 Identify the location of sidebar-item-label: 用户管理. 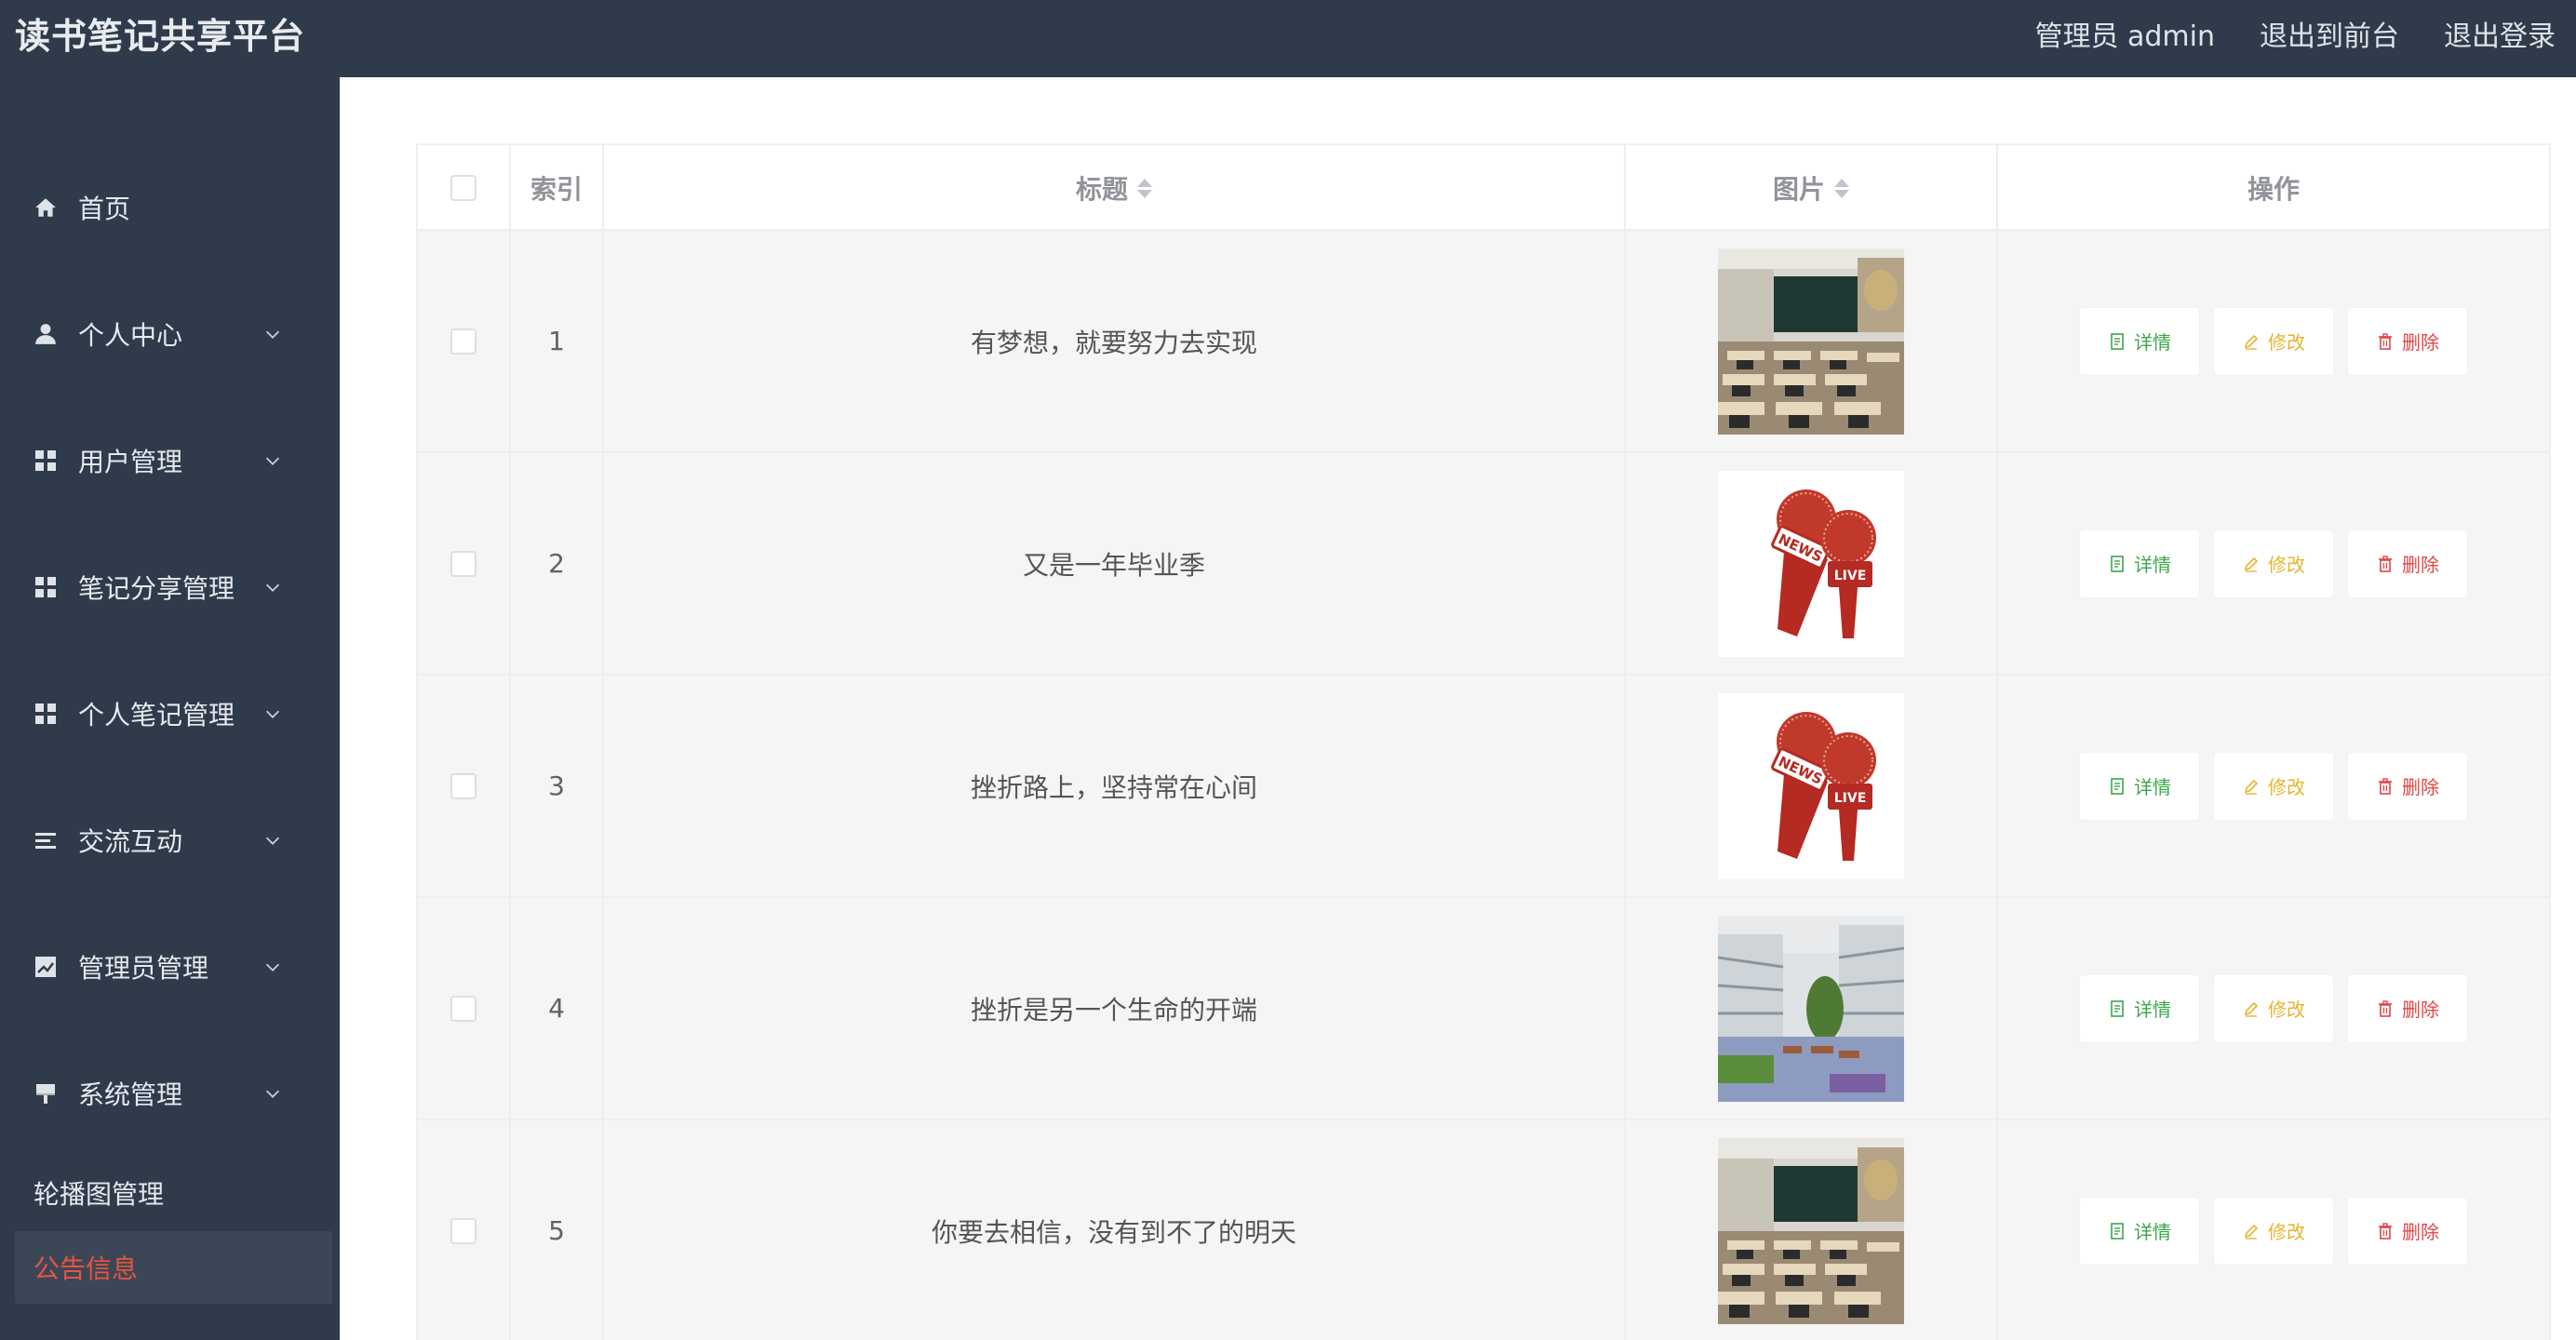
(130, 462).